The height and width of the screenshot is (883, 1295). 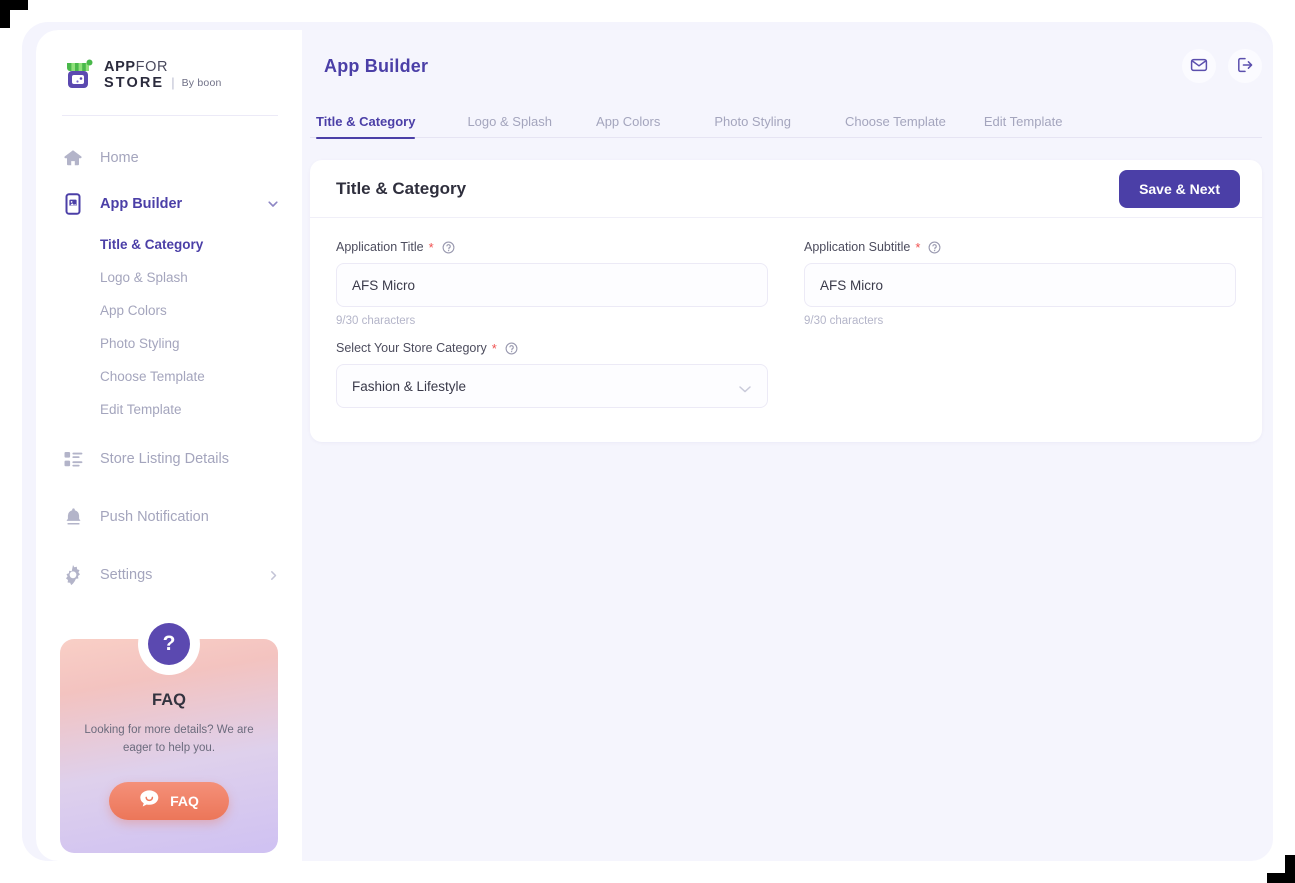 What do you see at coordinates (169, 376) in the screenshot?
I see `sidebar-subitem-choose-template: Choose Template` at bounding box center [169, 376].